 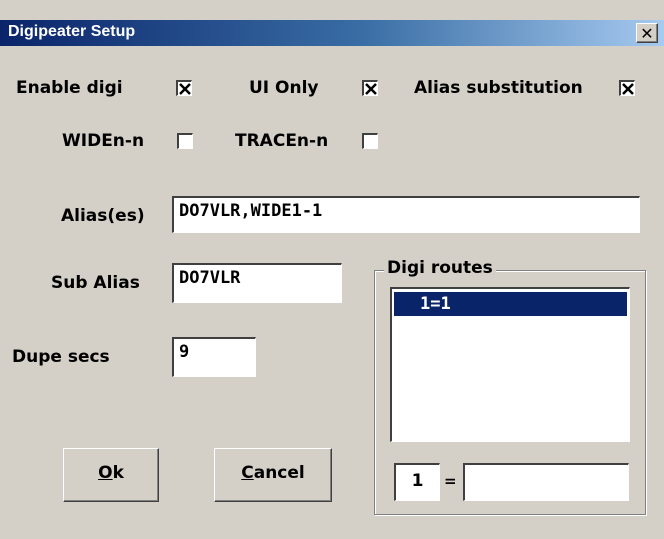 What do you see at coordinates (546, 482) in the screenshot?
I see `route-value-input` at bounding box center [546, 482].